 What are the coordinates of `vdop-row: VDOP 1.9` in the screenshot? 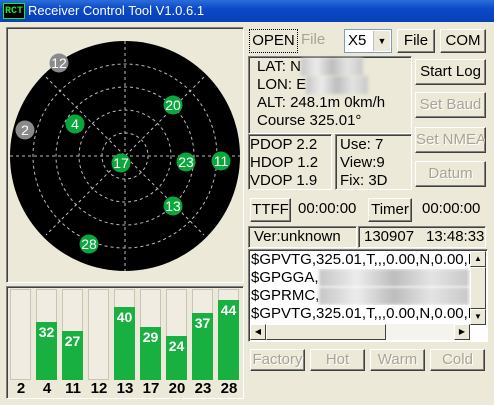 It's located at (283, 180).